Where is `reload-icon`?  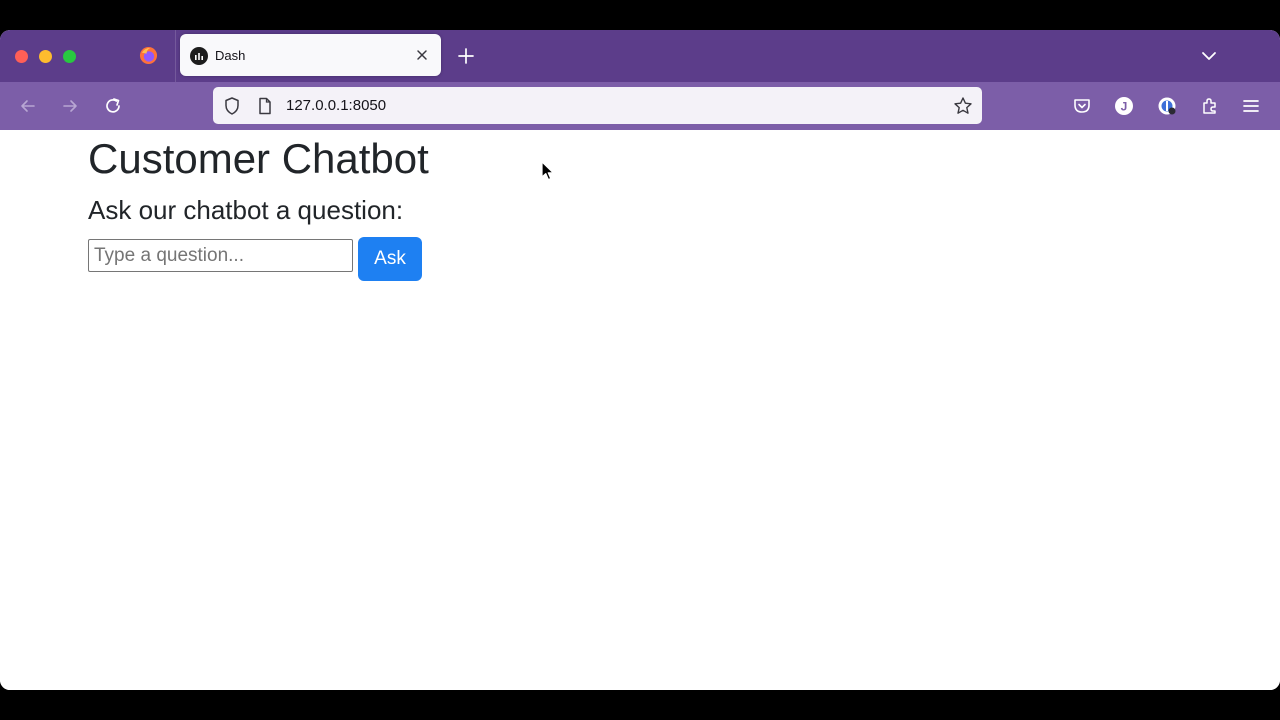 reload-icon is located at coordinates (113, 106).